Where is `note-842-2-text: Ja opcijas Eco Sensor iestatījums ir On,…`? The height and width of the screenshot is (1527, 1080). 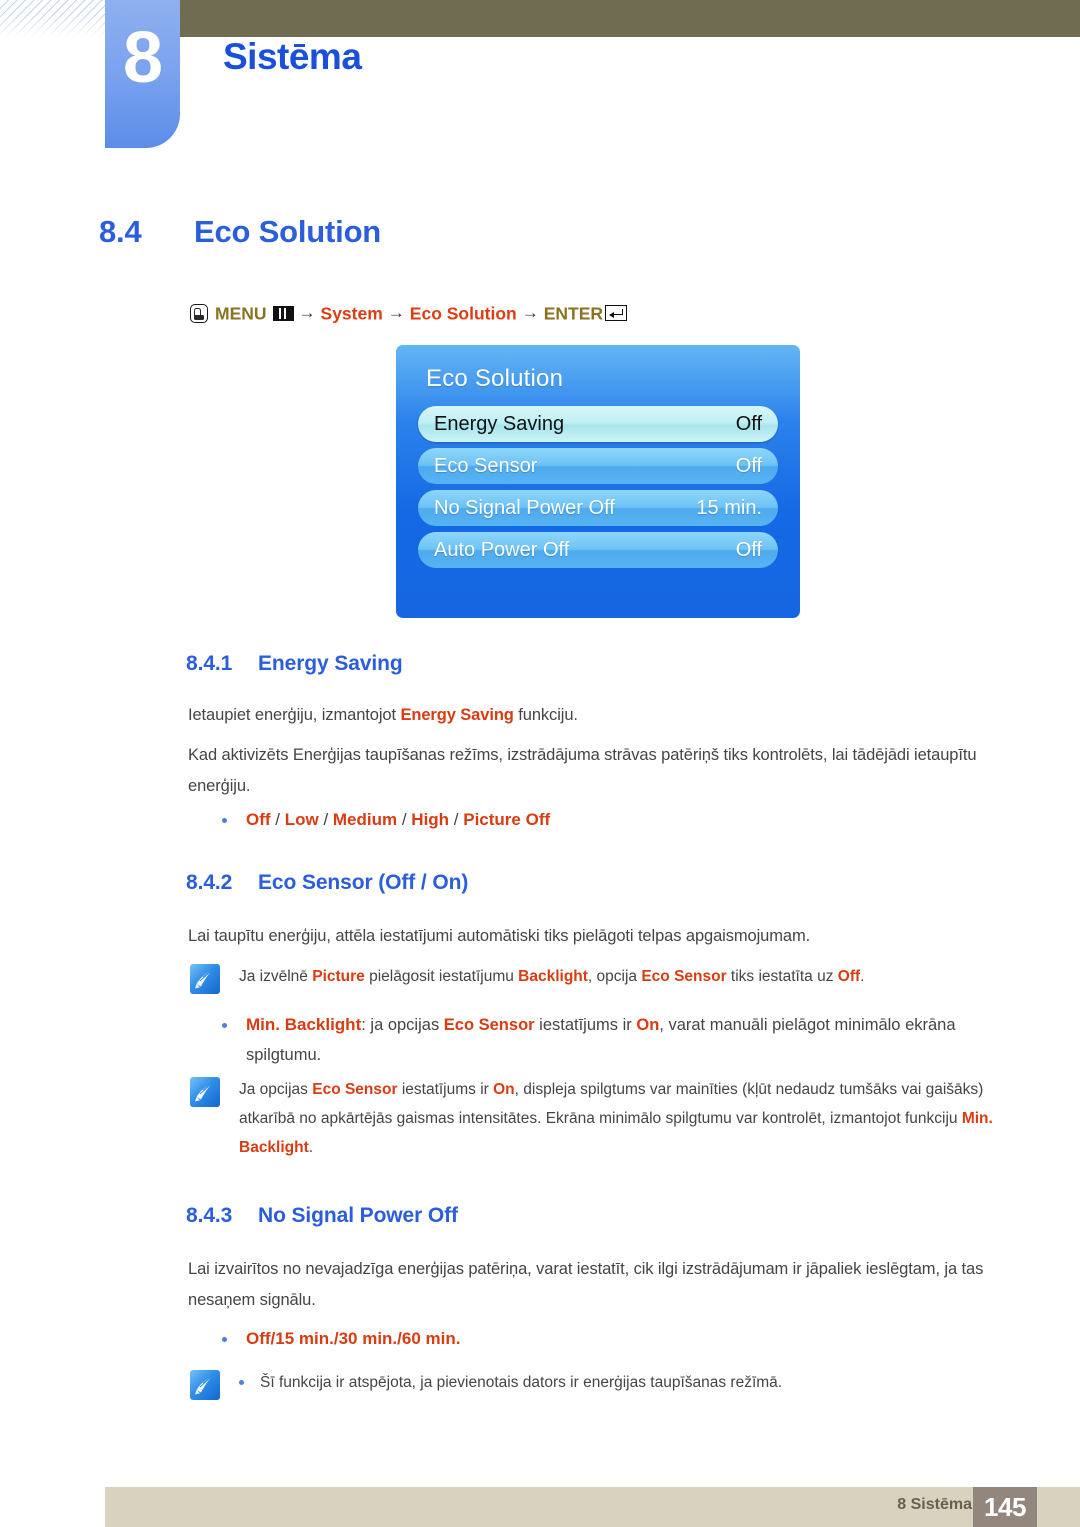 note-842-2-text: Ja opcijas Eco Sensor iestatījums ir On,… is located at coordinates (637, 1118).